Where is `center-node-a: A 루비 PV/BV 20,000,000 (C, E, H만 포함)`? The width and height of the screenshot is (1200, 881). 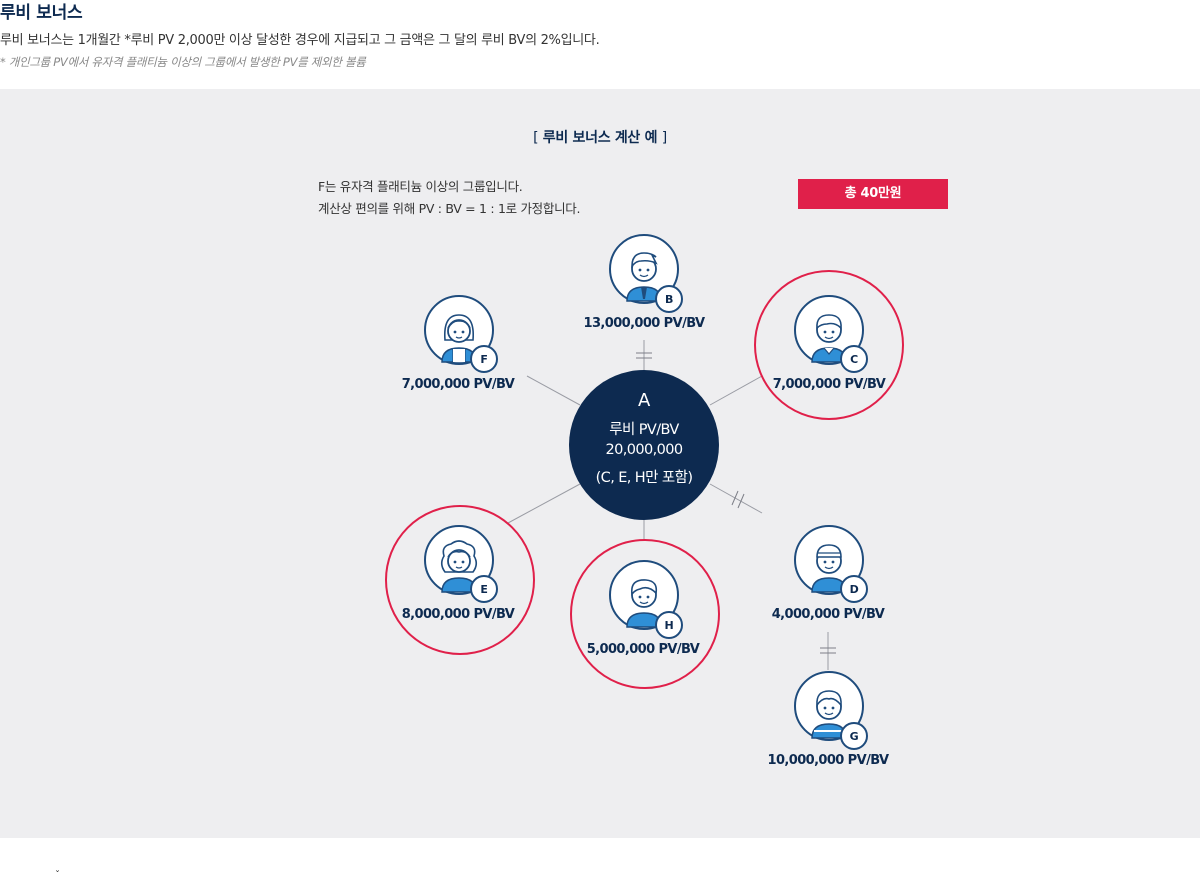
center-node-a: A 루비 PV/BV 20,000,000 (C, E, H만 포함) is located at coordinates (644, 445).